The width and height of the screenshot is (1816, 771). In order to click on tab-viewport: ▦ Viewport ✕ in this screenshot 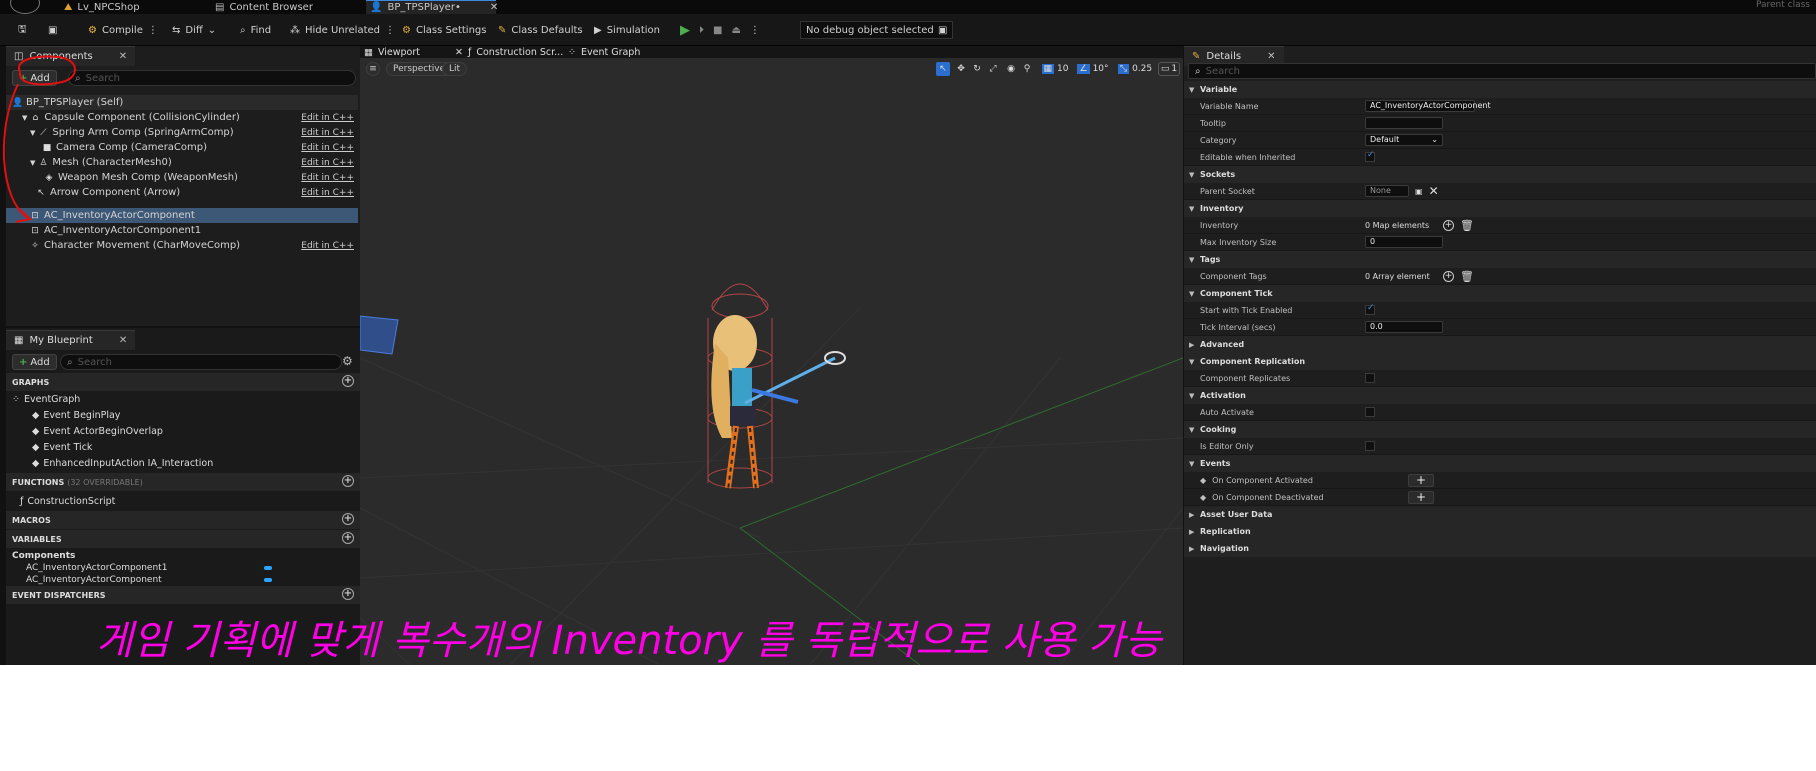, I will do `click(413, 52)`.